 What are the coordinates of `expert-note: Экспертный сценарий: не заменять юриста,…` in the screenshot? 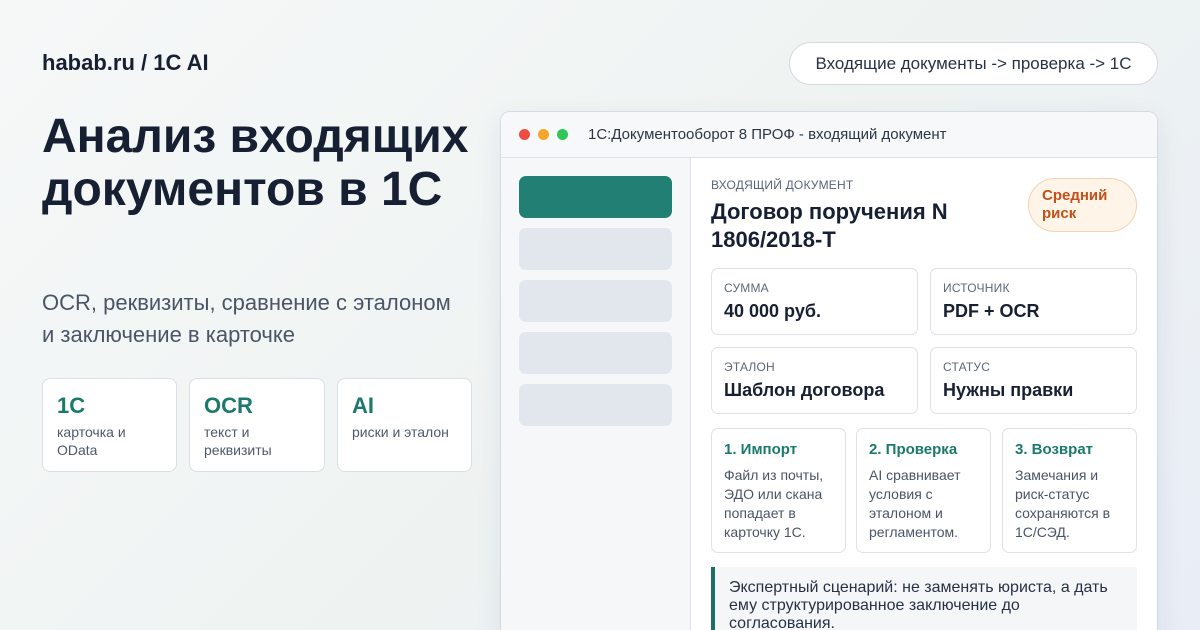 It's located at (924, 598).